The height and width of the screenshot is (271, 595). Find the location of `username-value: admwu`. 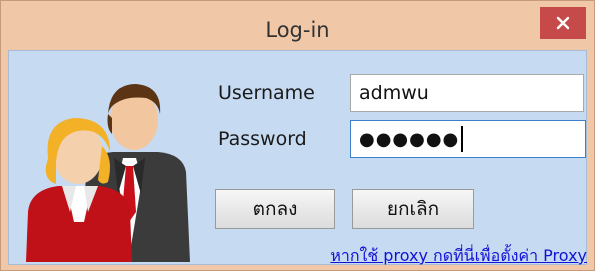

username-value: admwu is located at coordinates (394, 93).